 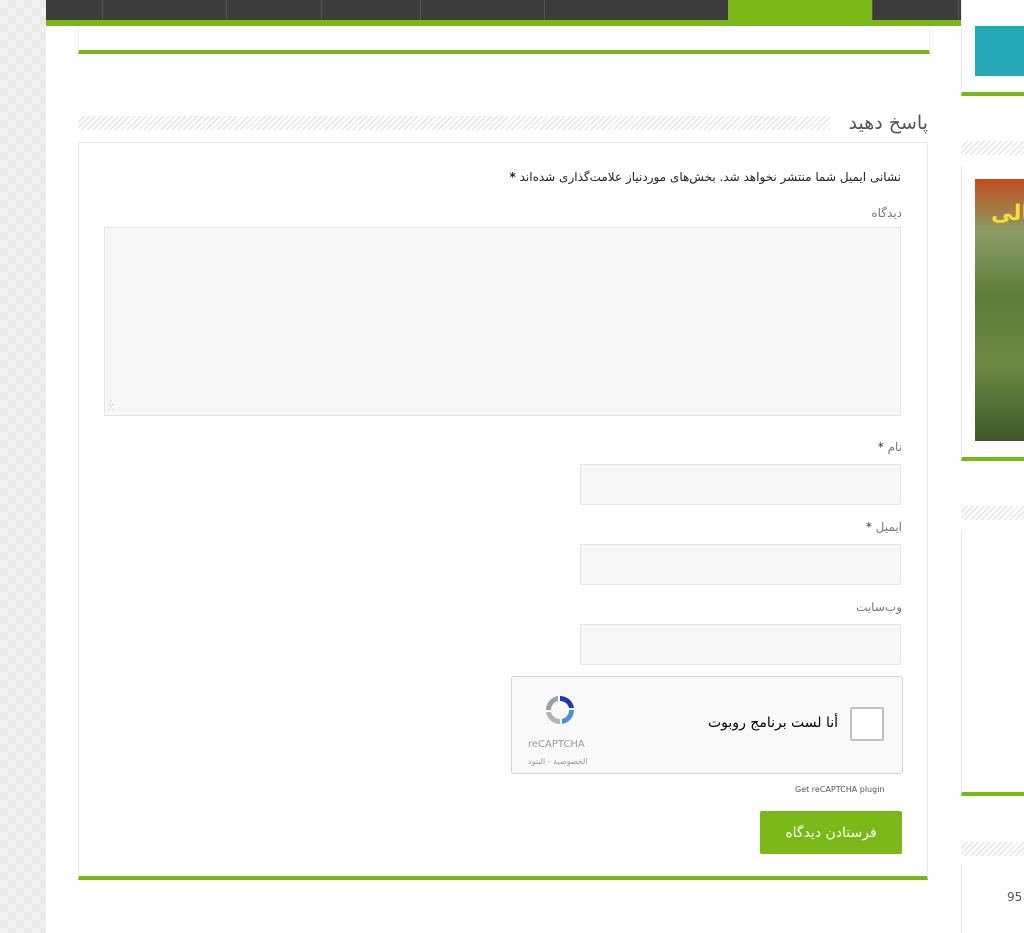 What do you see at coordinates (1007, 213) in the screenshot?
I see `cover-title: ــالی` at bounding box center [1007, 213].